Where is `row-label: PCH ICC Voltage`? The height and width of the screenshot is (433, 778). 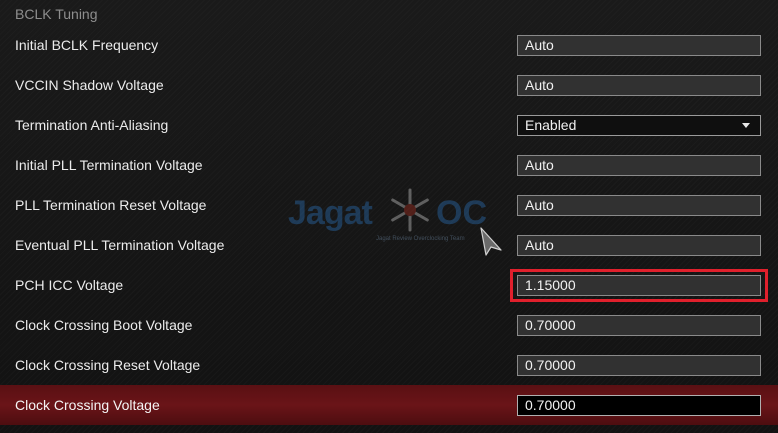 row-label: PCH ICC Voltage is located at coordinates (69, 285).